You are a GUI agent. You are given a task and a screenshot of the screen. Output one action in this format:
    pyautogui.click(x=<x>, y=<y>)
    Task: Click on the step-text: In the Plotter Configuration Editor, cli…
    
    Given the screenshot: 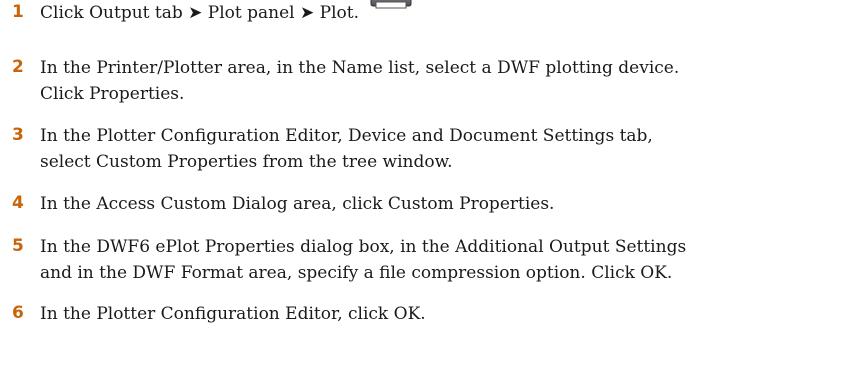 What is the action you would take?
    pyautogui.click(x=445, y=314)
    